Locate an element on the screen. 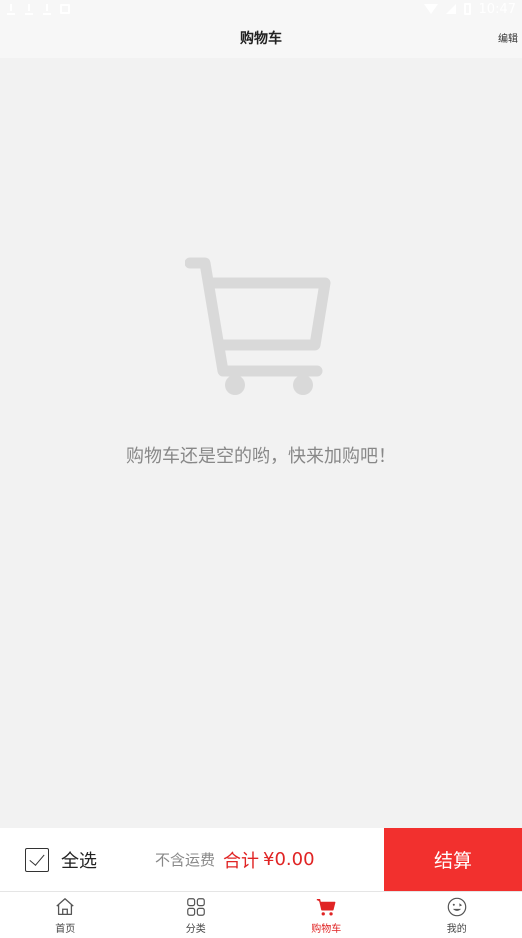 This screenshot has height=938, width=522. nav-bar: 购物车 编辑 is located at coordinates (261, 38).